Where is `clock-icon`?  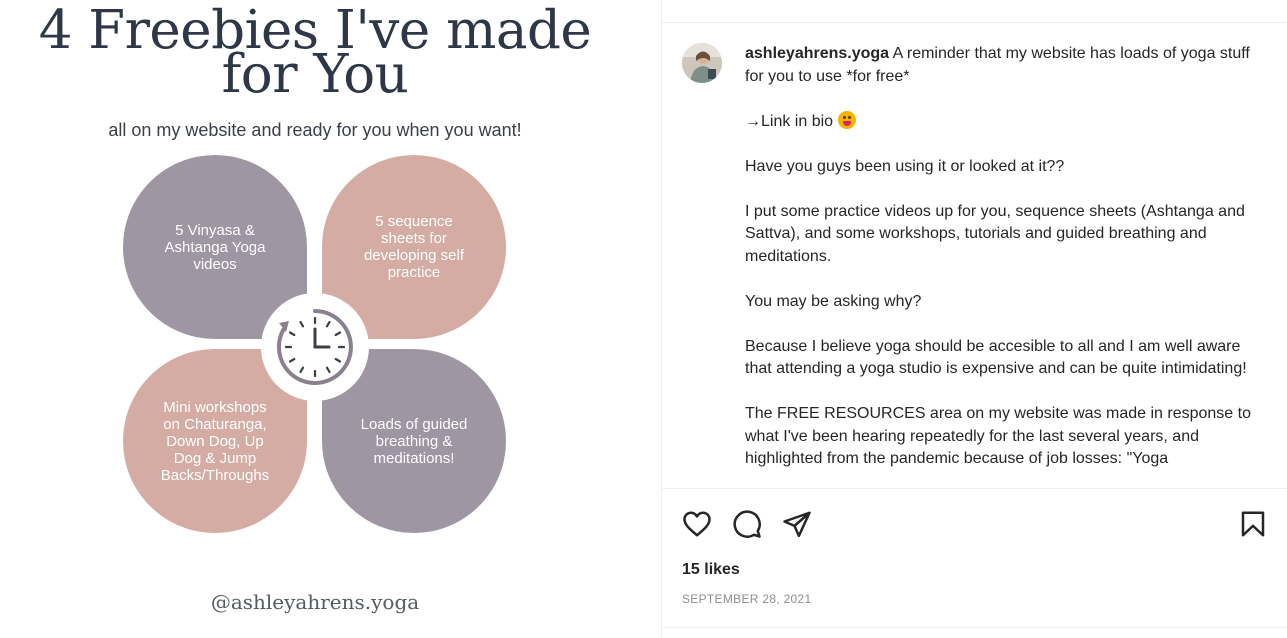
clock-icon is located at coordinates (315, 347).